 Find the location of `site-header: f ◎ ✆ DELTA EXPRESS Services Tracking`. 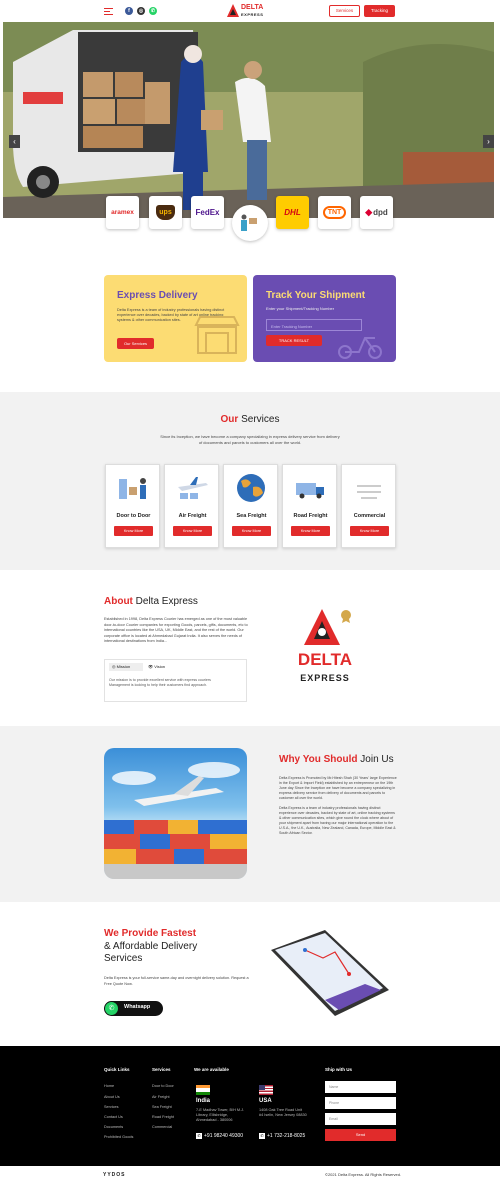

site-header: f ◎ ✆ DELTA EXPRESS Services Tracking is located at coordinates (250, 11).